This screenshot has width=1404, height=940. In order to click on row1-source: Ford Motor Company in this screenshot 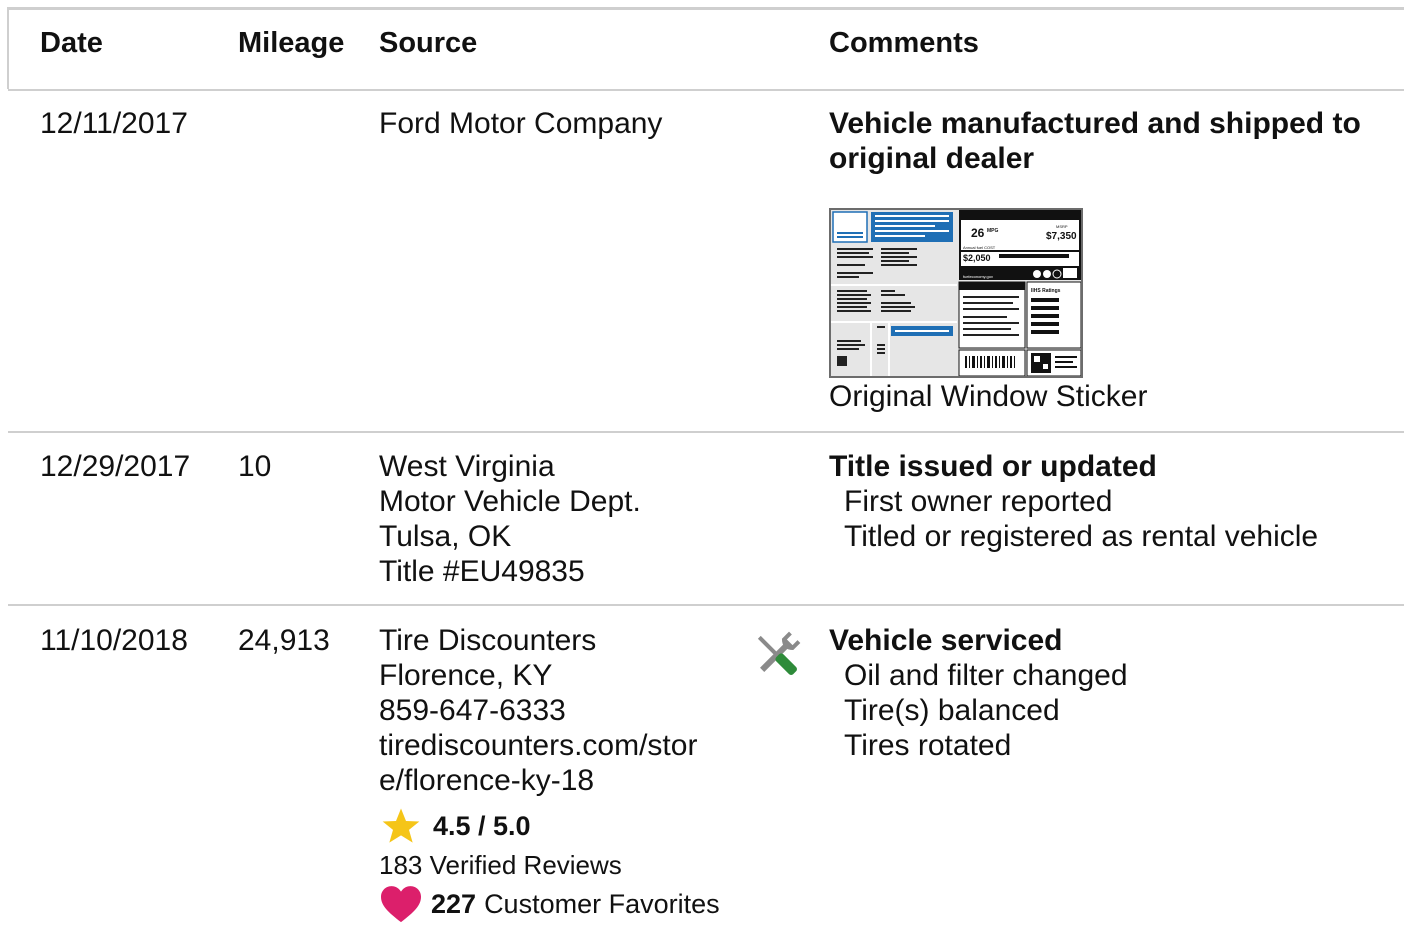, I will do `click(520, 123)`.